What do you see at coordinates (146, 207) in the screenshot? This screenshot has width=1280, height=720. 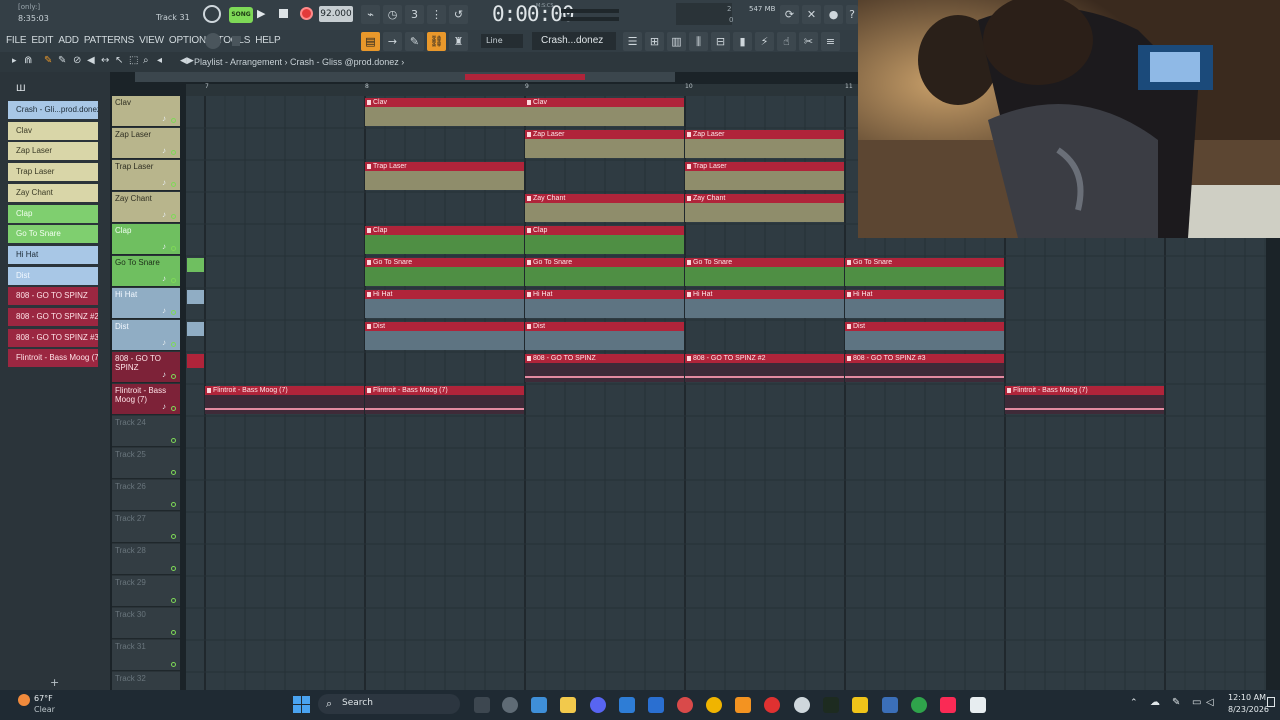 I see `track-header: Zay Chant ♪` at bounding box center [146, 207].